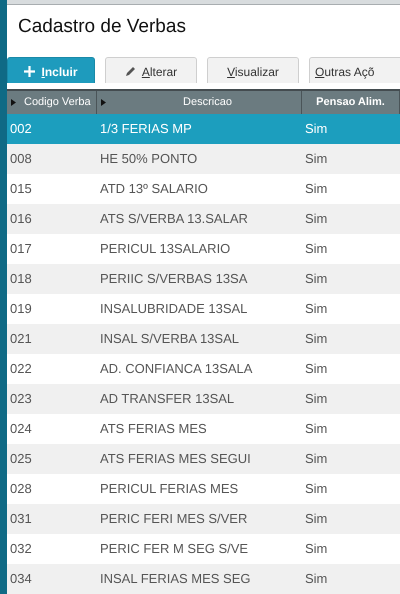 This screenshot has width=400, height=594. I want to click on table-cell-text: 025, so click(21, 459).